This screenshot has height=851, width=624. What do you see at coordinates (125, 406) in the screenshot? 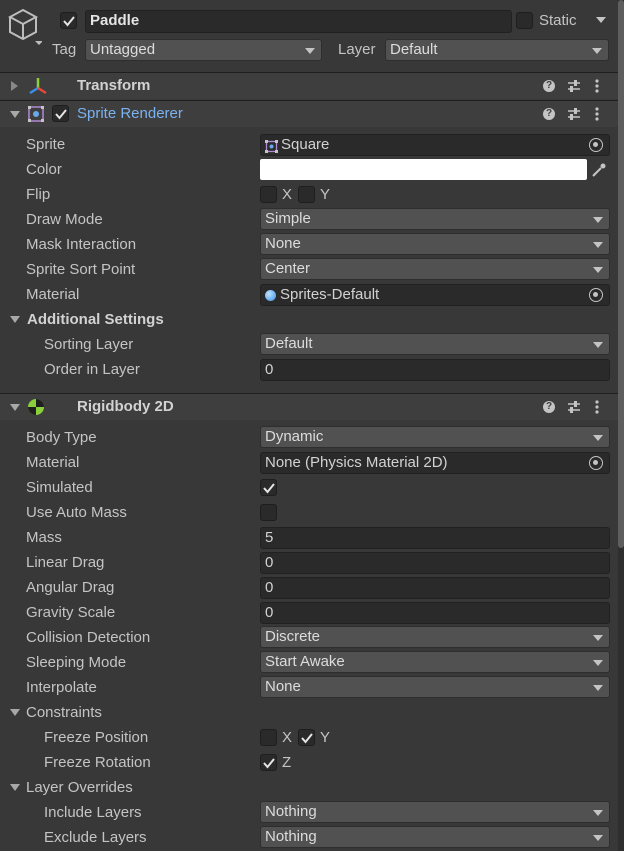
I see `rigidbody-title: Rigidbody 2D` at bounding box center [125, 406].